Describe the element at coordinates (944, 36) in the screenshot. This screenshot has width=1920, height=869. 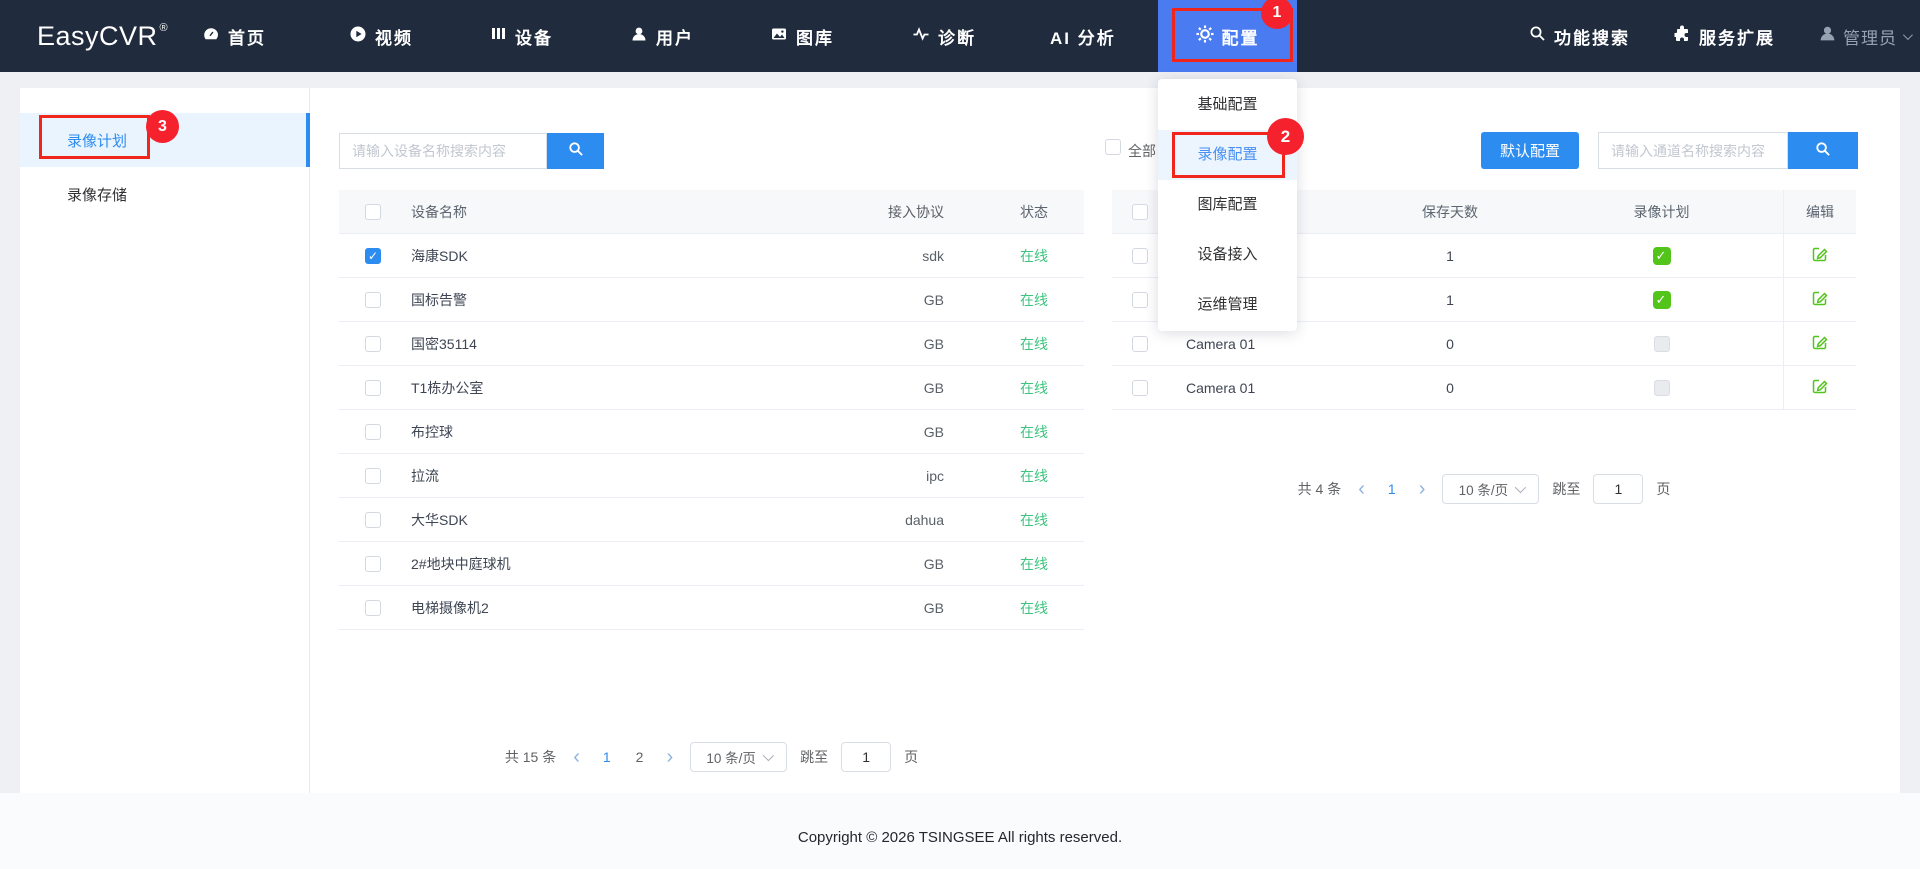
I see `nav-item-diagnosis: 诊断` at that location.